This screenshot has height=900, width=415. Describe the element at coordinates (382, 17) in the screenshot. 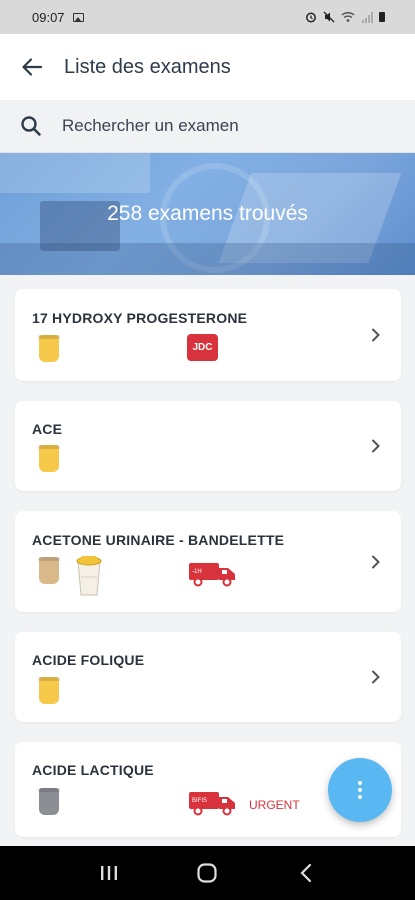

I see `battery-icon` at that location.